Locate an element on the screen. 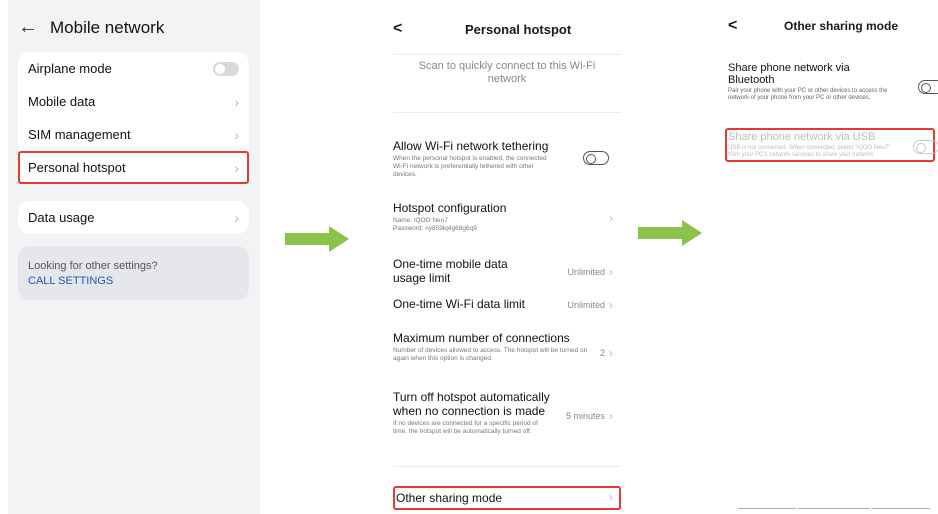  wifi-tethering-toggle is located at coordinates (596, 158).